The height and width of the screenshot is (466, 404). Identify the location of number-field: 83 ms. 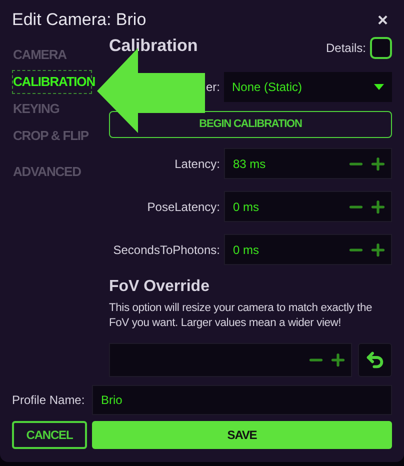
(308, 163).